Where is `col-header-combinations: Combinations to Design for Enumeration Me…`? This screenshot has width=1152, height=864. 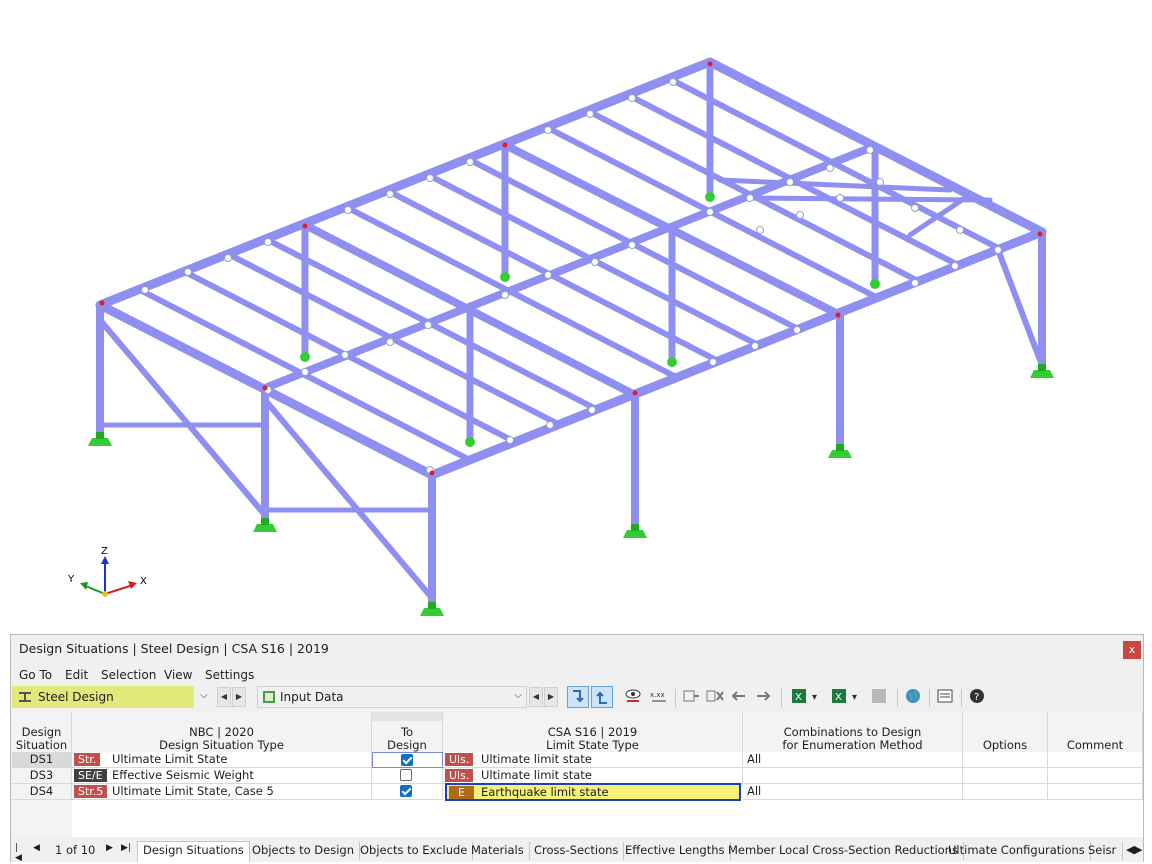 col-header-combinations: Combinations to Design for Enumeration Me… is located at coordinates (853, 732).